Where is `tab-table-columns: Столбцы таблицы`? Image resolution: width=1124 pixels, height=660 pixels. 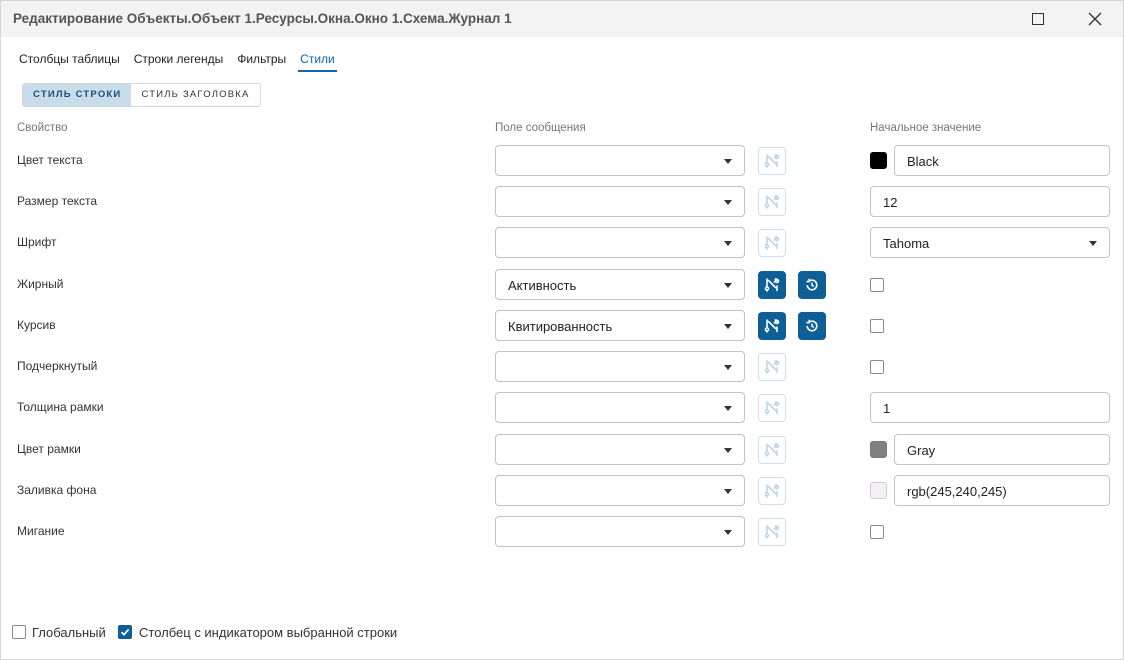 tab-table-columns: Столбцы таблицы is located at coordinates (69, 62).